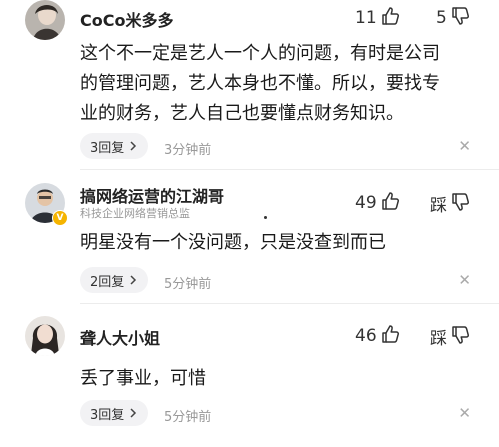 The image size is (499, 447). I want to click on like-count: 11, so click(366, 18).